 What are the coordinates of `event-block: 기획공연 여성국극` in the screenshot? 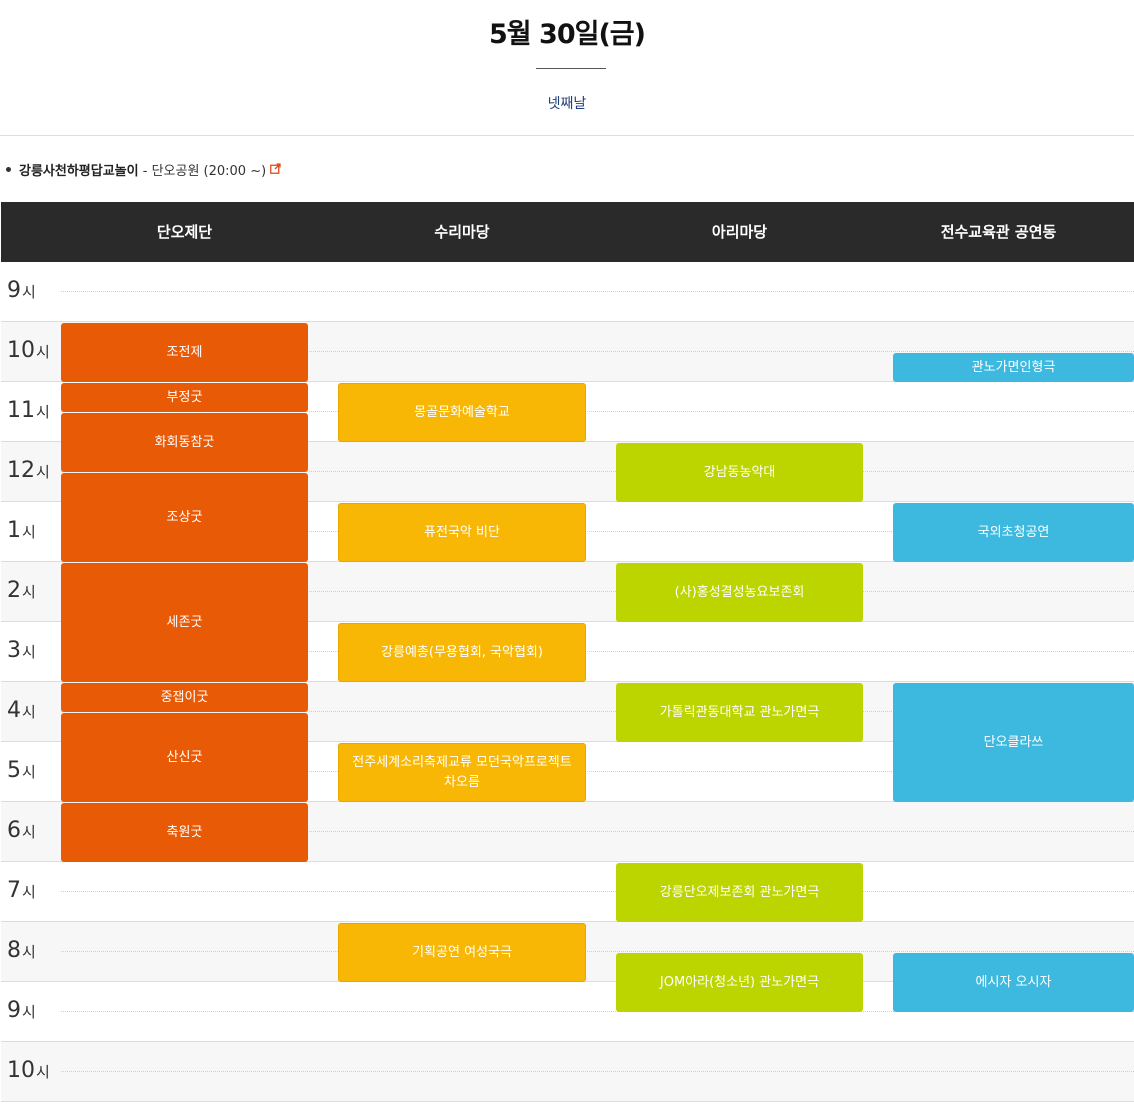 It's located at (462, 952).